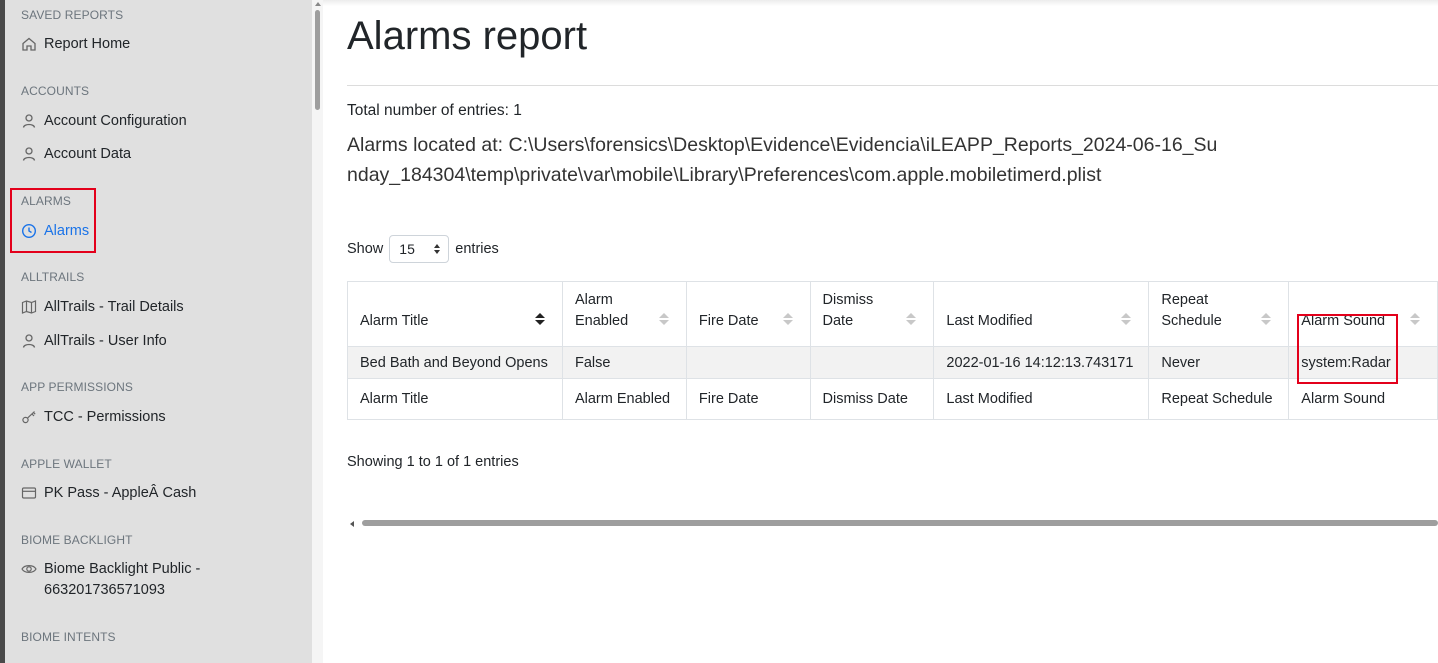 The height and width of the screenshot is (663, 1438). Describe the element at coordinates (77, 540) in the screenshot. I see `section-header-biome-backlight: BIOME BACKLIGHT` at that location.